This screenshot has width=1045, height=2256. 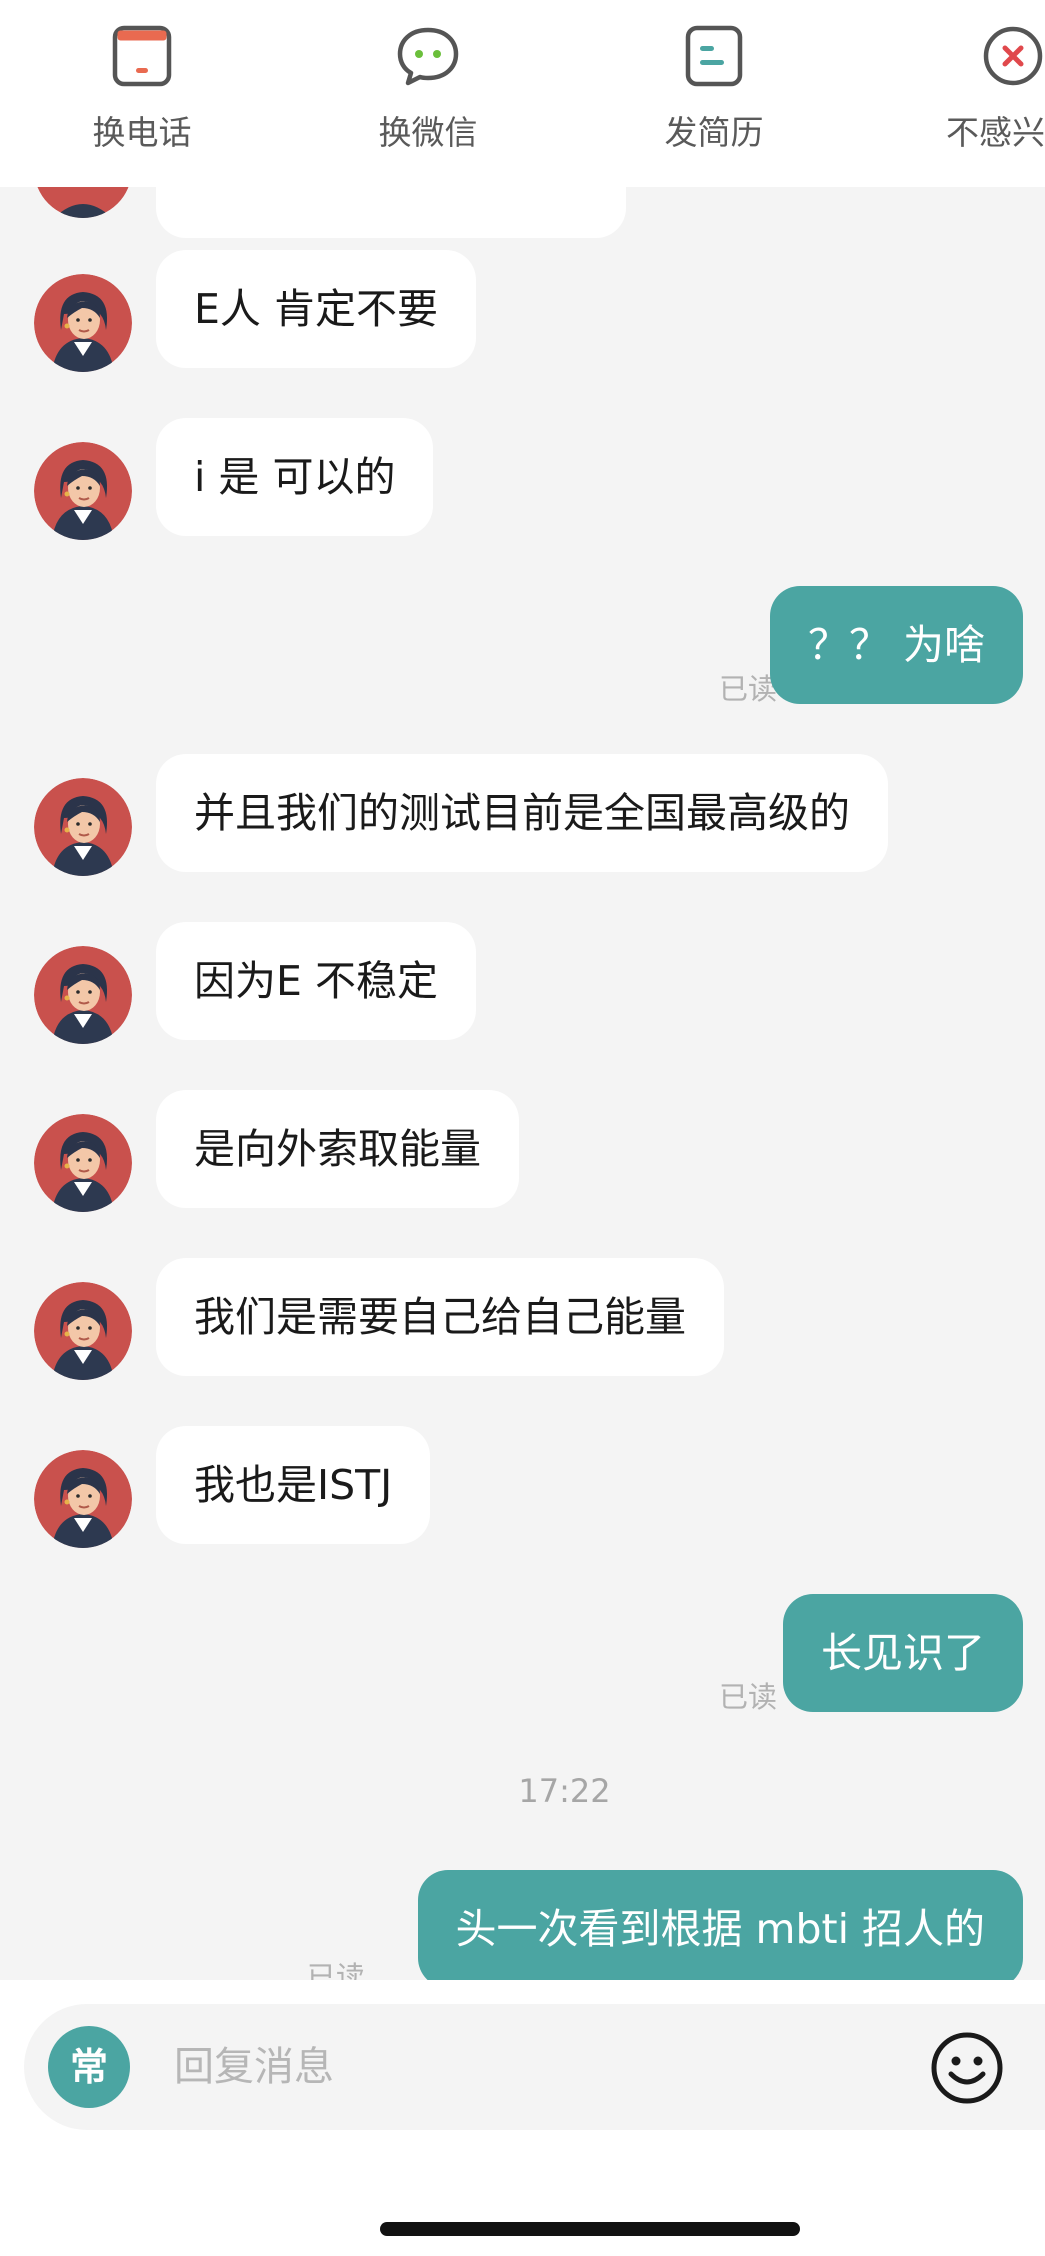 What do you see at coordinates (590, 2229) in the screenshot?
I see `home-indicator` at bounding box center [590, 2229].